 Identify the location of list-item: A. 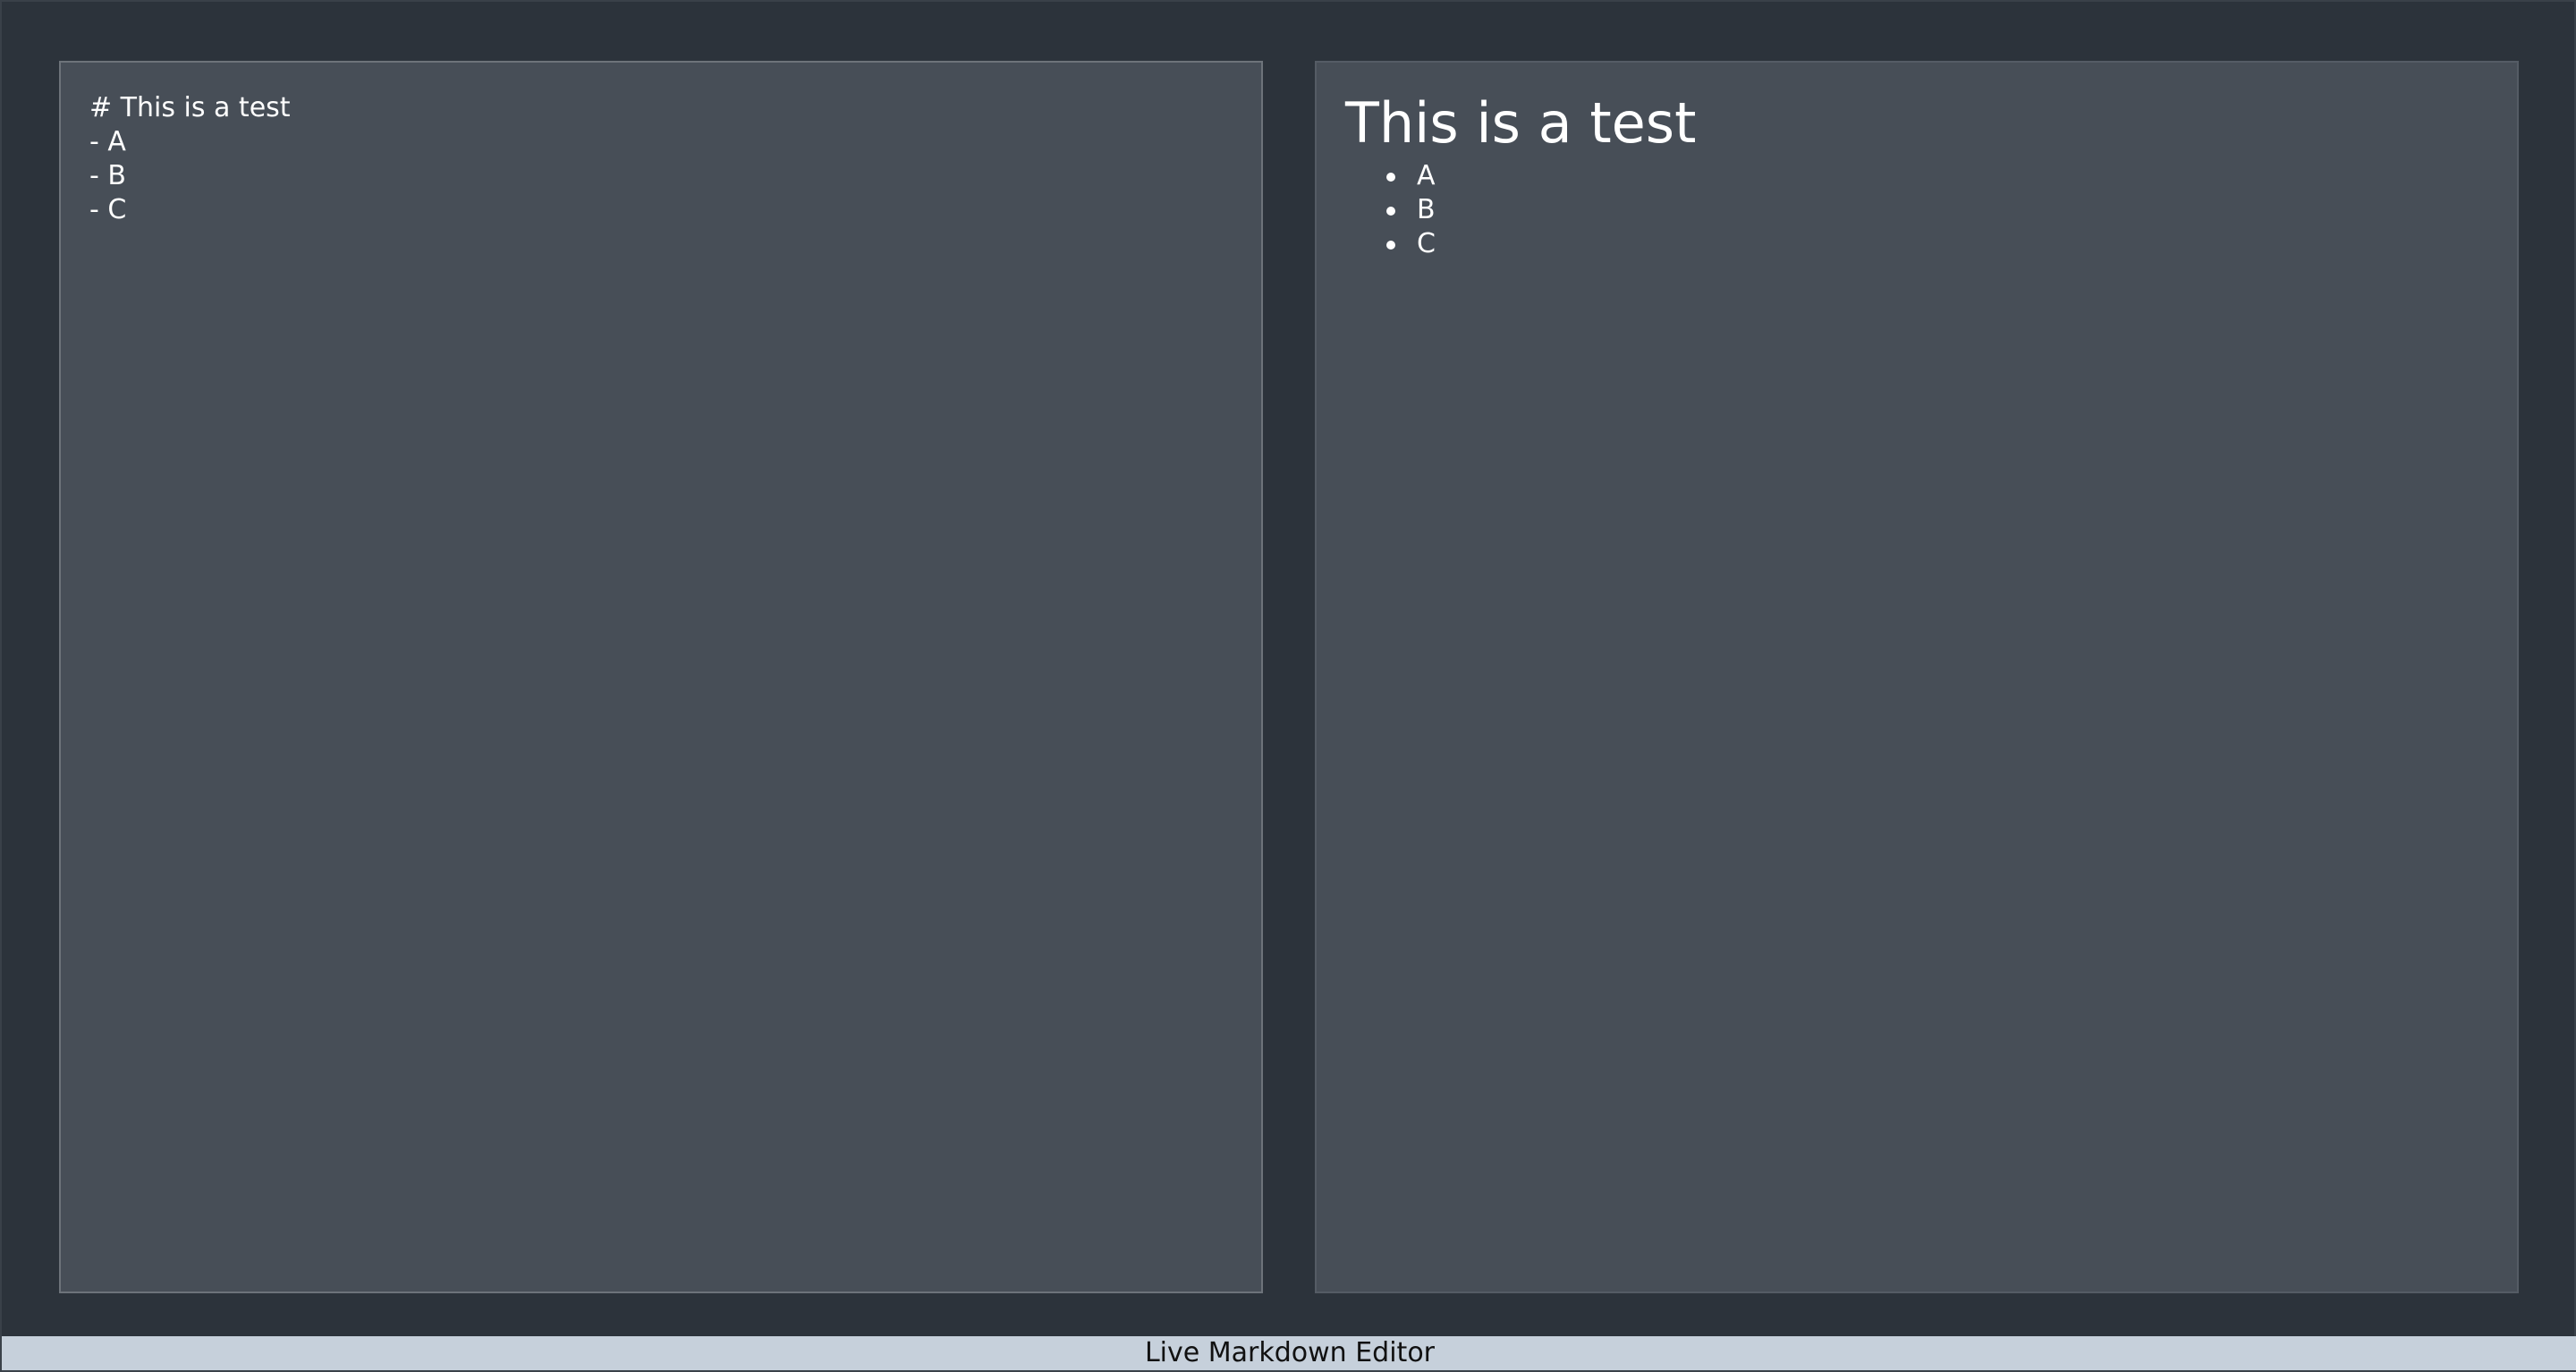
(1937, 176).